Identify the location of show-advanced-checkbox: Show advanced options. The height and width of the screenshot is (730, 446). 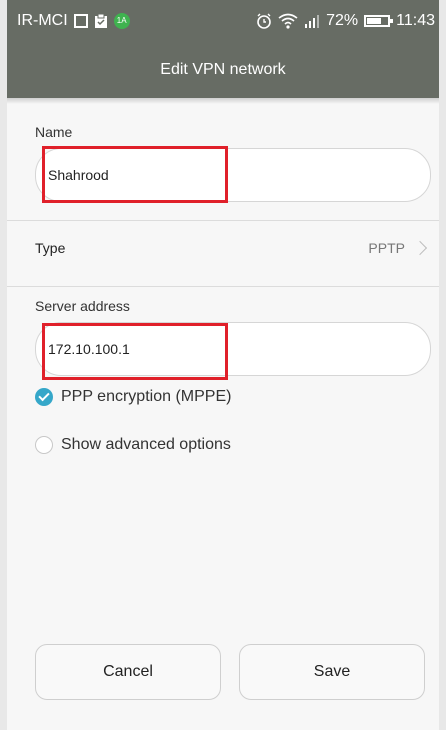
(133, 445).